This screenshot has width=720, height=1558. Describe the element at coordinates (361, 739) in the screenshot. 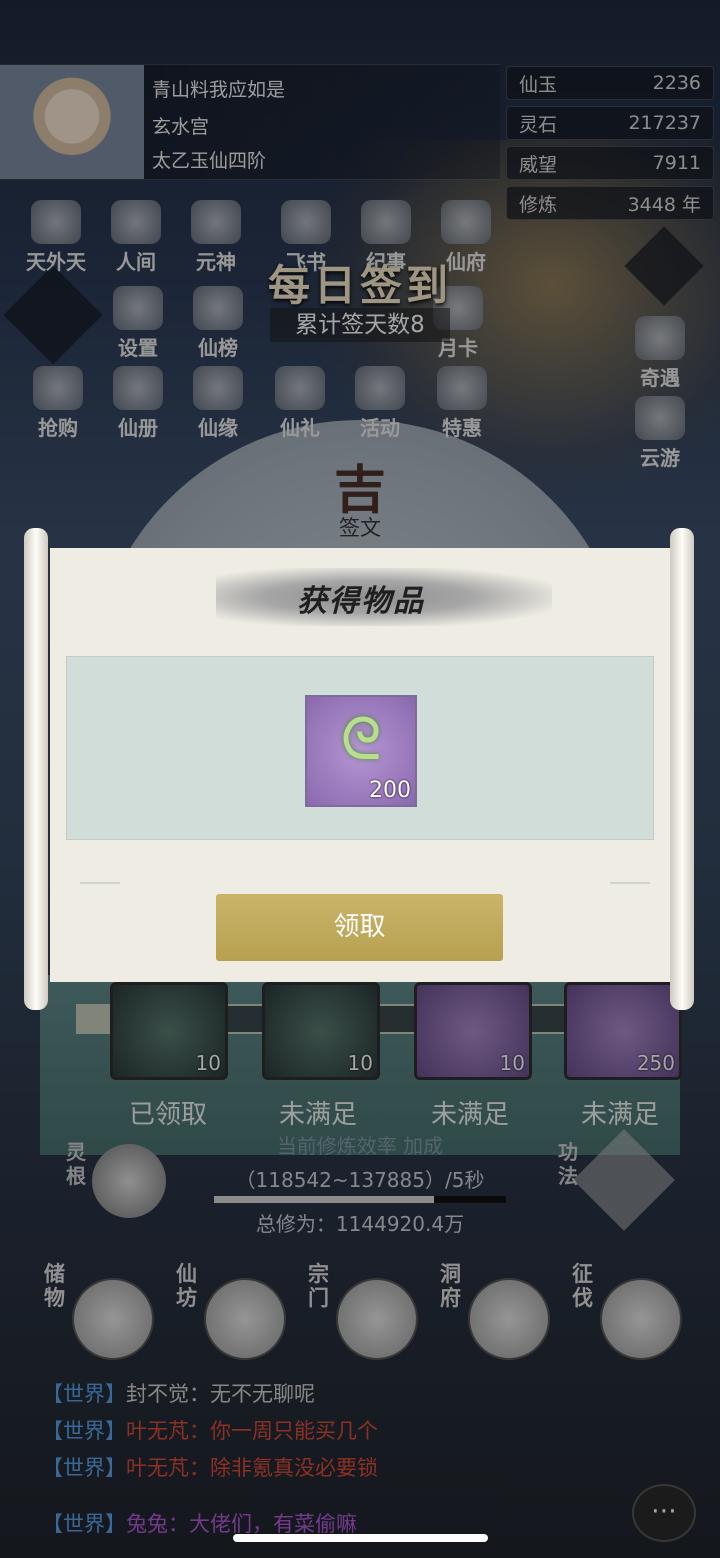

I see `jade-ornament-icon: ᘓ` at that location.